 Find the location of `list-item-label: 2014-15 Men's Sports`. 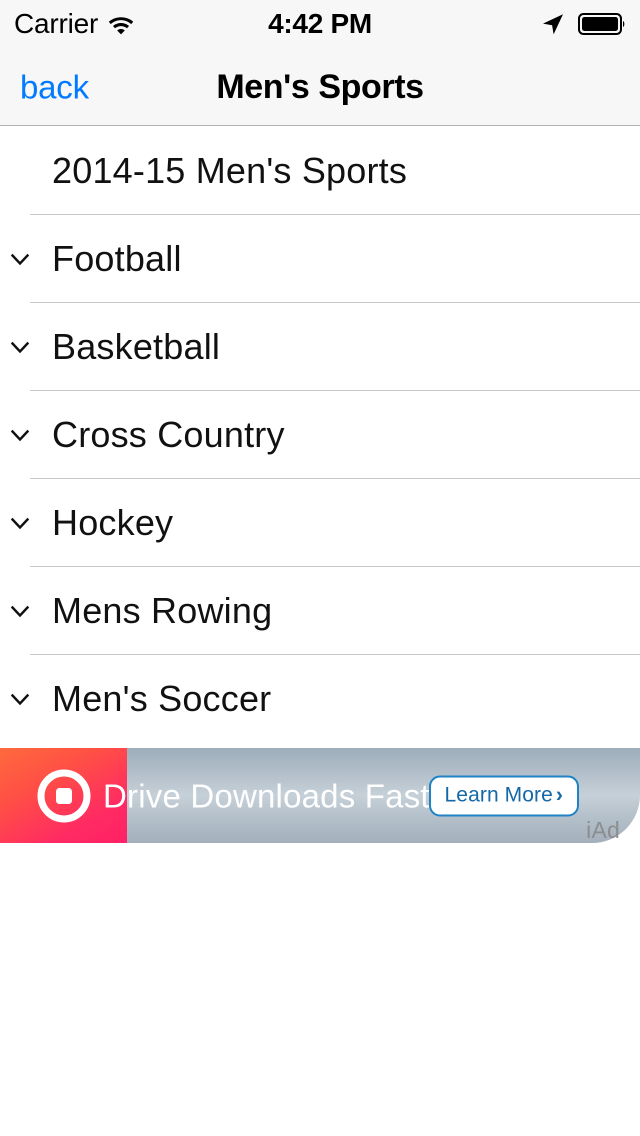

list-item-label: 2014-15 Men's Sports is located at coordinates (230, 170).